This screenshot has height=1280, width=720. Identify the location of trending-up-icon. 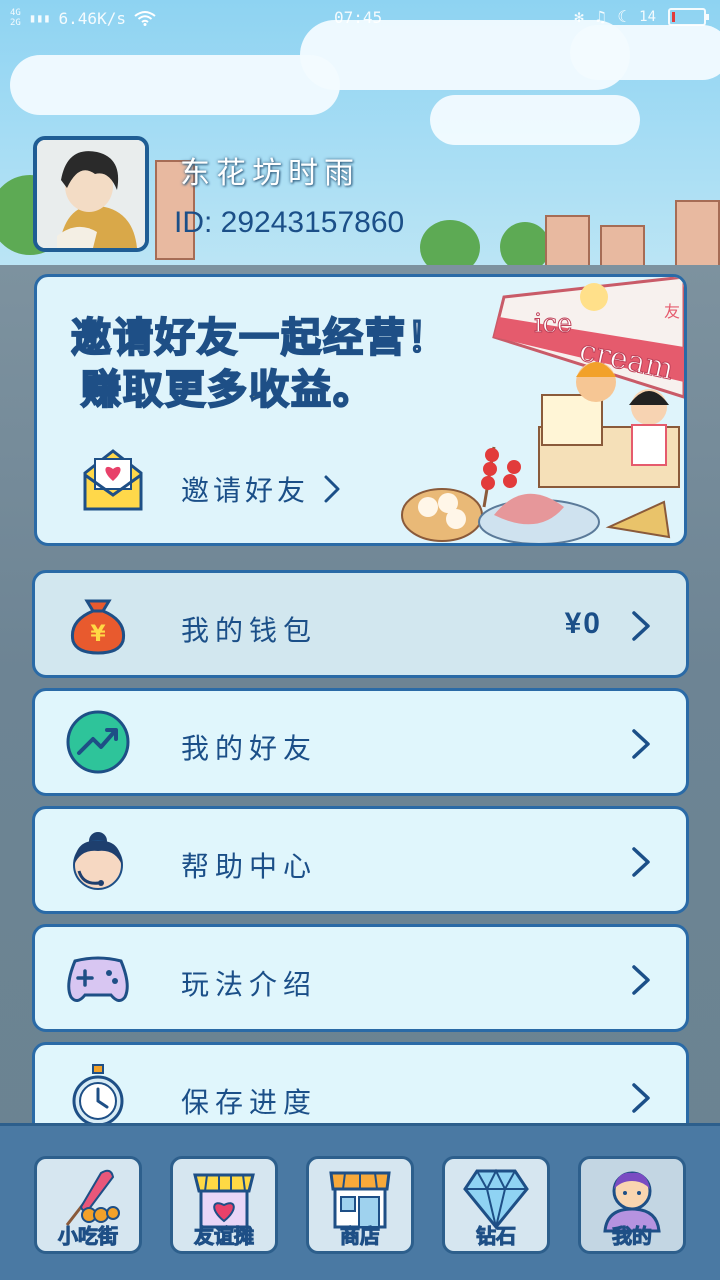
(98, 742).